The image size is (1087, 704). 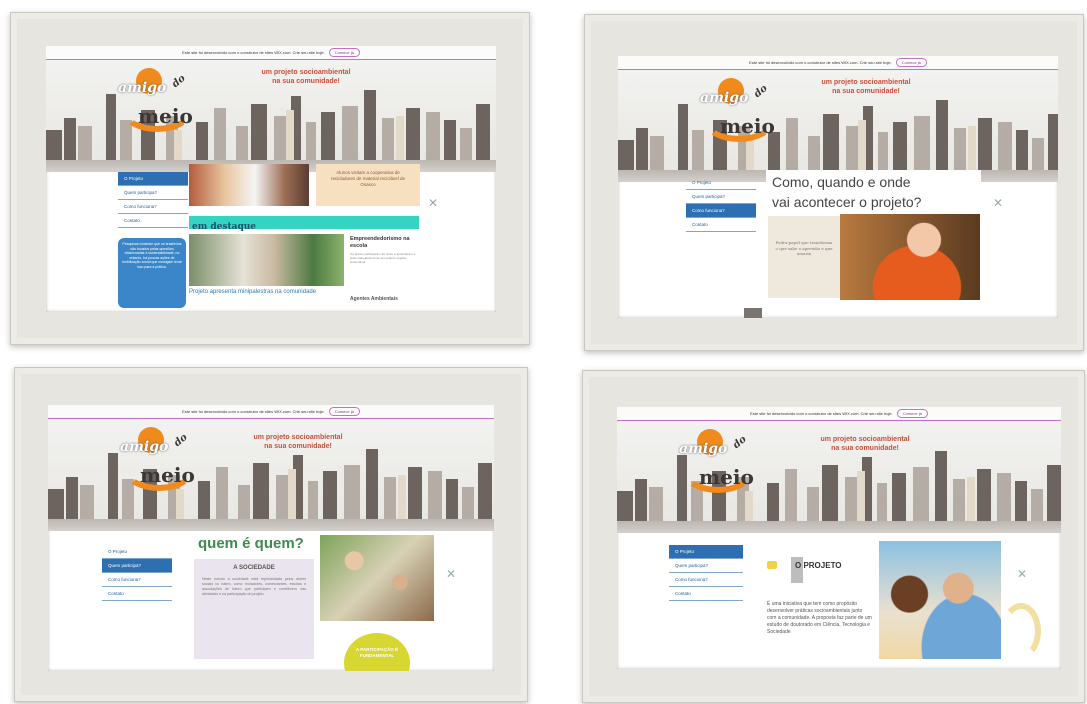 I want to click on news-title: Empreendedorismo na escola, so click(x=385, y=243).